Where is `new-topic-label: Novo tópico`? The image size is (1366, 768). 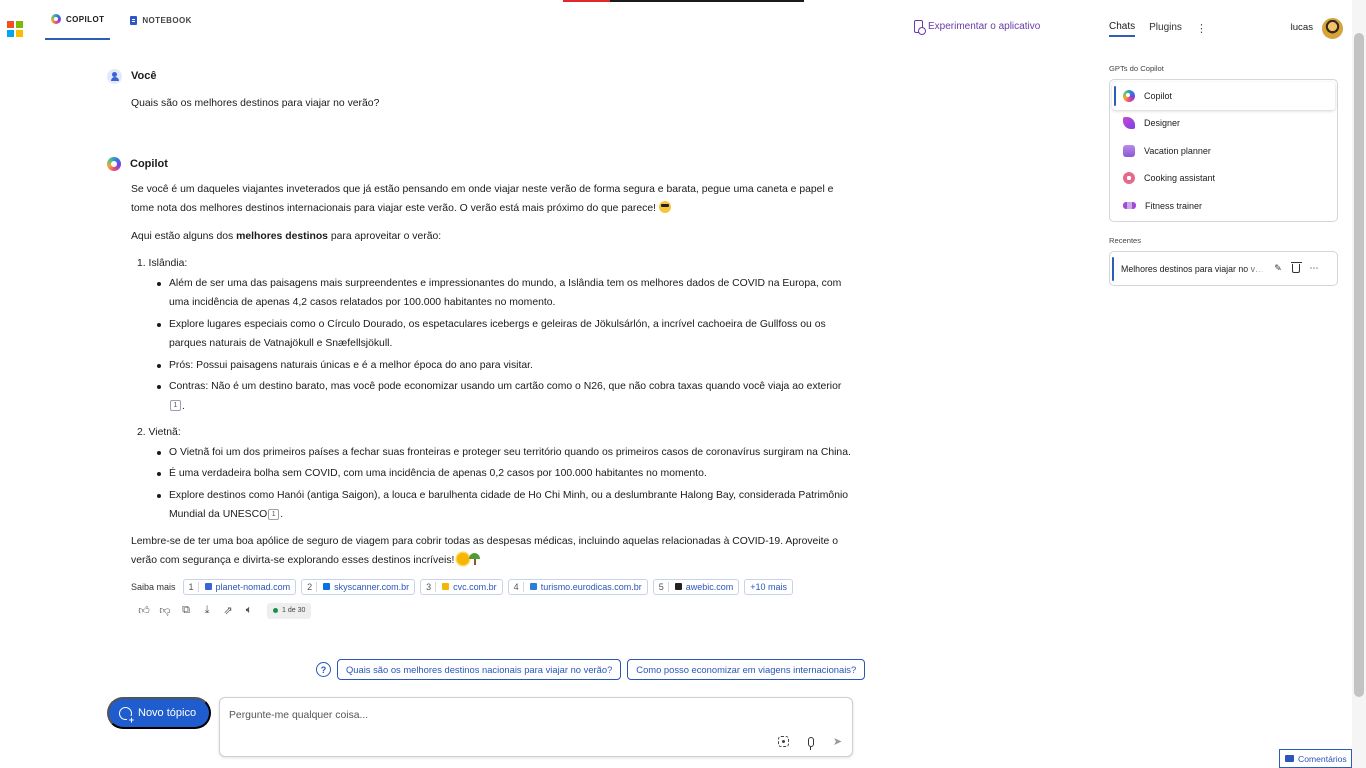
new-topic-label: Novo tópico is located at coordinates (167, 713).